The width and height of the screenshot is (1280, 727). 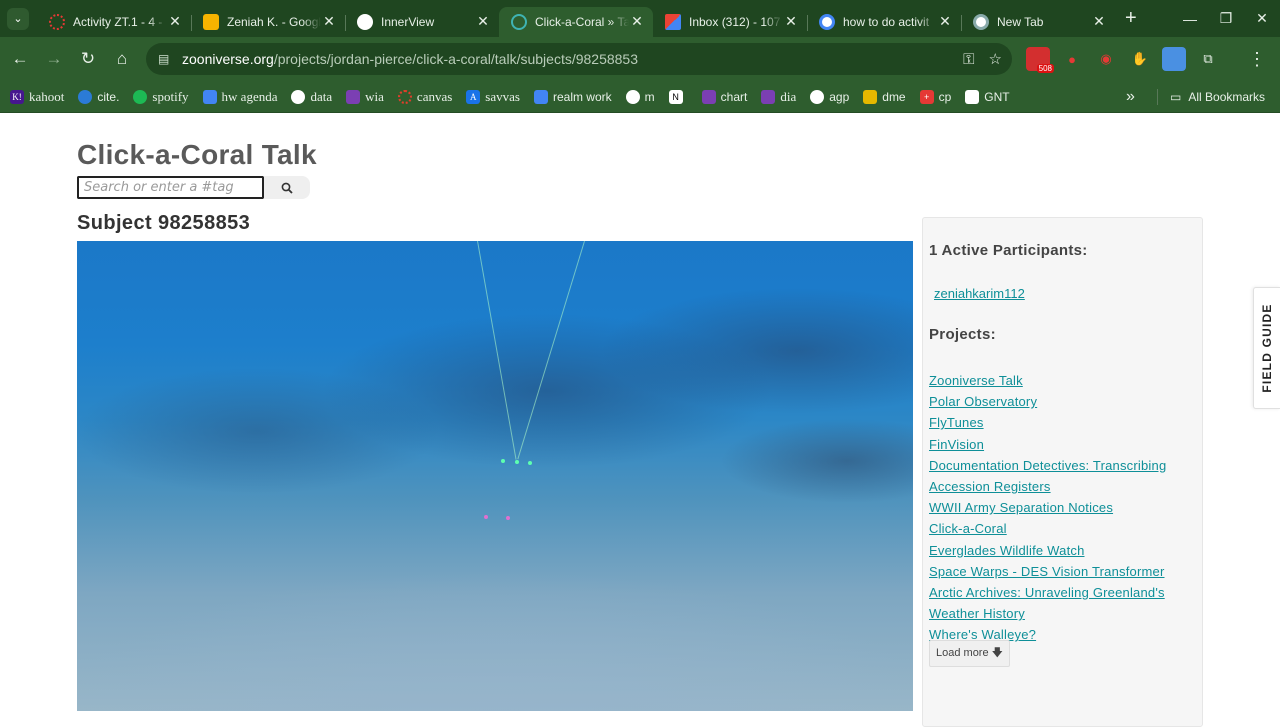 What do you see at coordinates (894, 96) in the screenshot?
I see `bookmark-label: dme` at bounding box center [894, 96].